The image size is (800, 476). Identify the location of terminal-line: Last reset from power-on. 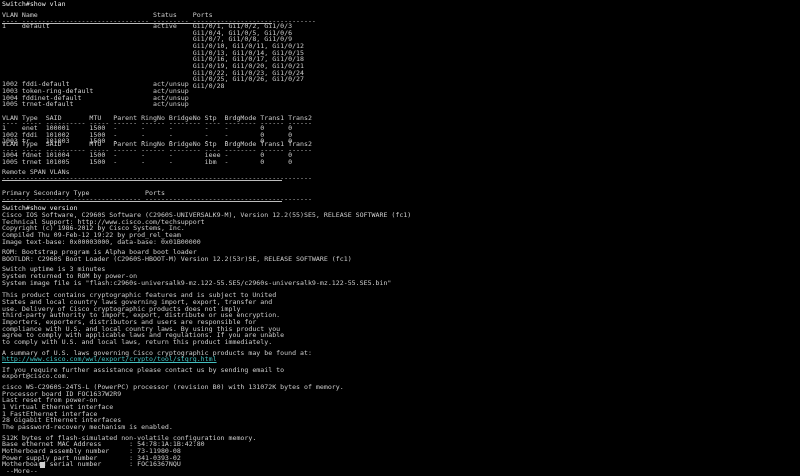
(50, 400).